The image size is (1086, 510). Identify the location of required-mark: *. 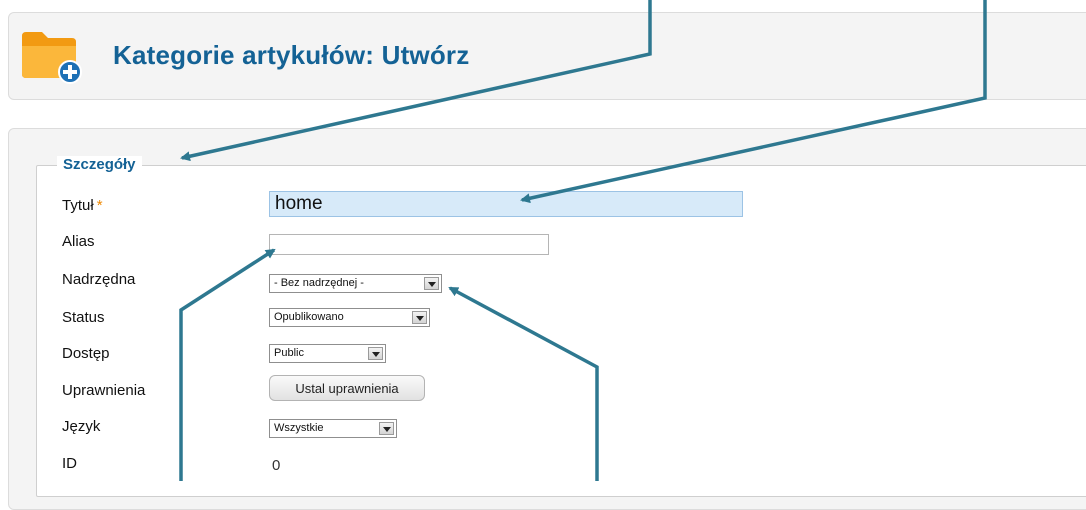
(99, 205).